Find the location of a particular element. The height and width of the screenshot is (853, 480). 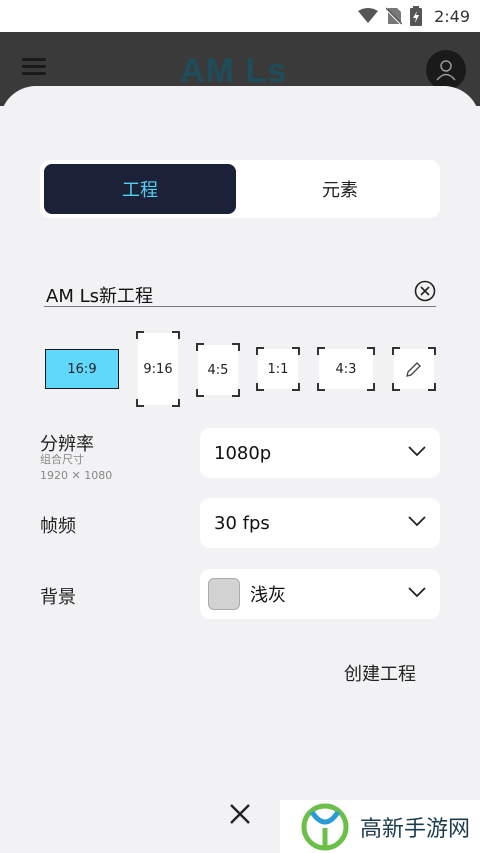

ratio-9-16: 9:16 is located at coordinates (158, 369).